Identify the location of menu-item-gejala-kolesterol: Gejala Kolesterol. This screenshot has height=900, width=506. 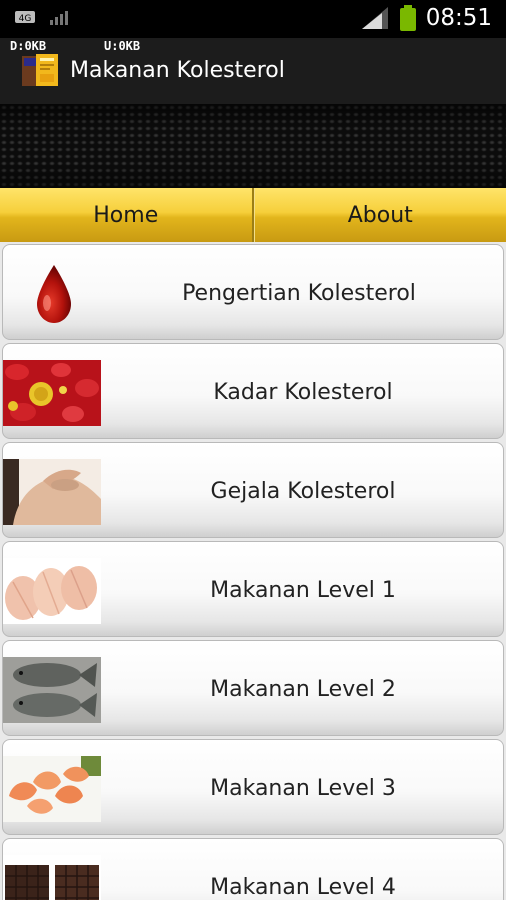
(253, 490).